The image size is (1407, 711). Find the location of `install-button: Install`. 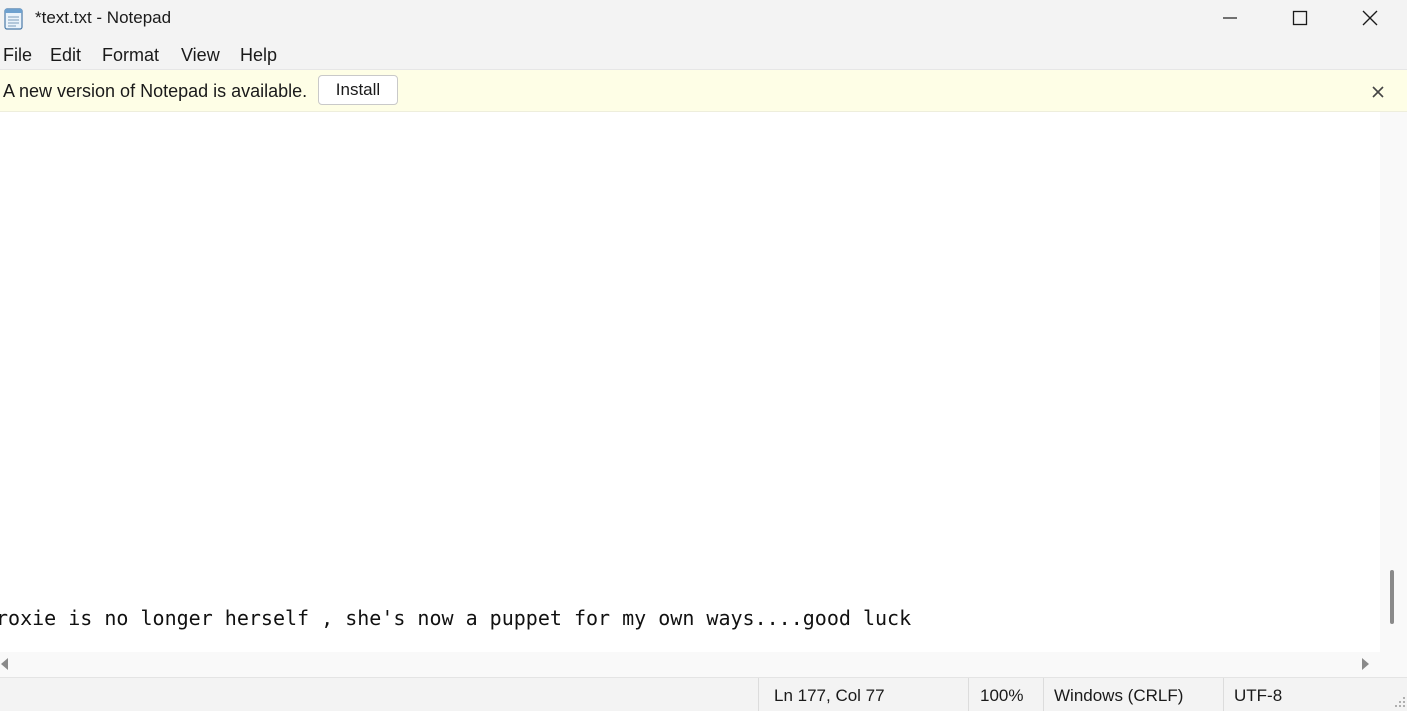

install-button: Install is located at coordinates (358, 90).